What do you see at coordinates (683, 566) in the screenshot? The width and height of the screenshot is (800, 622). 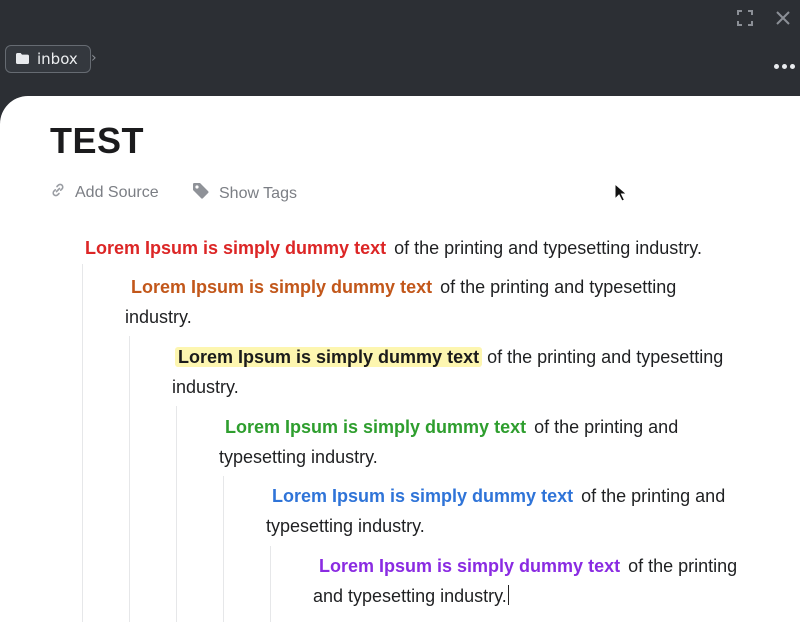 I see `body-text: of the printing` at bounding box center [683, 566].